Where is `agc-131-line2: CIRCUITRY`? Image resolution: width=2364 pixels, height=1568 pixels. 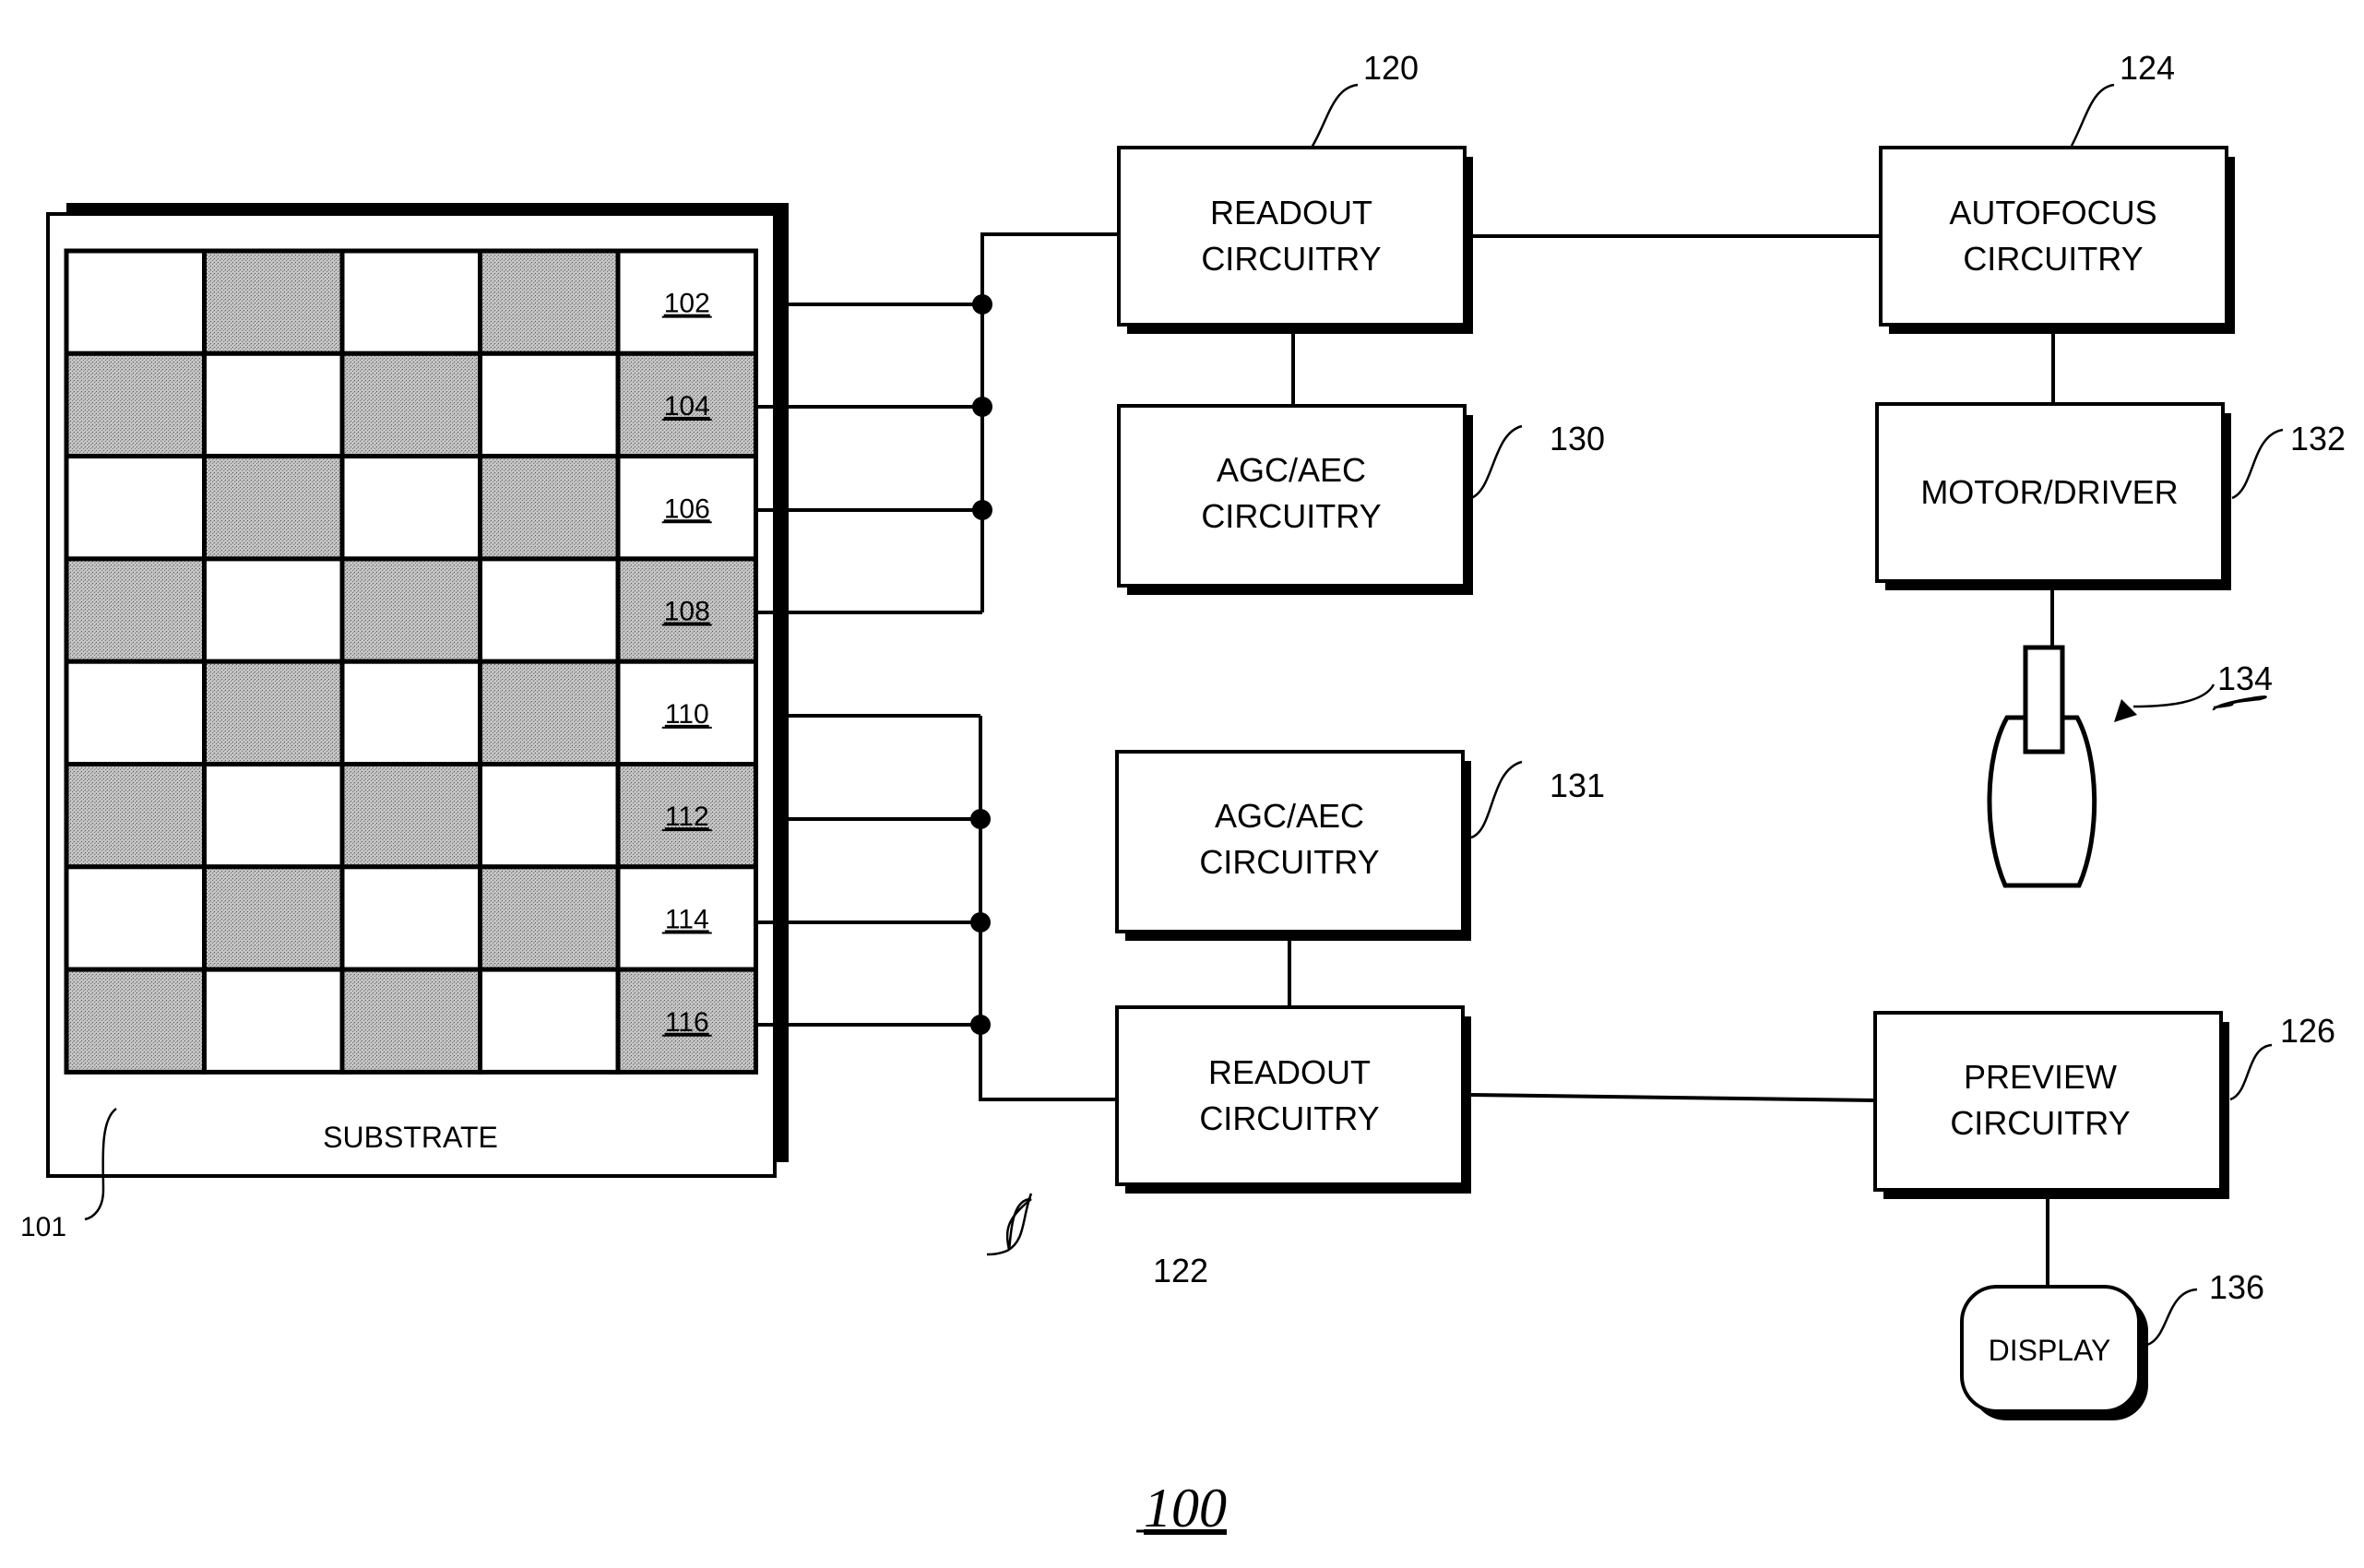
agc-131-line2: CIRCUITRY is located at coordinates (1289, 862).